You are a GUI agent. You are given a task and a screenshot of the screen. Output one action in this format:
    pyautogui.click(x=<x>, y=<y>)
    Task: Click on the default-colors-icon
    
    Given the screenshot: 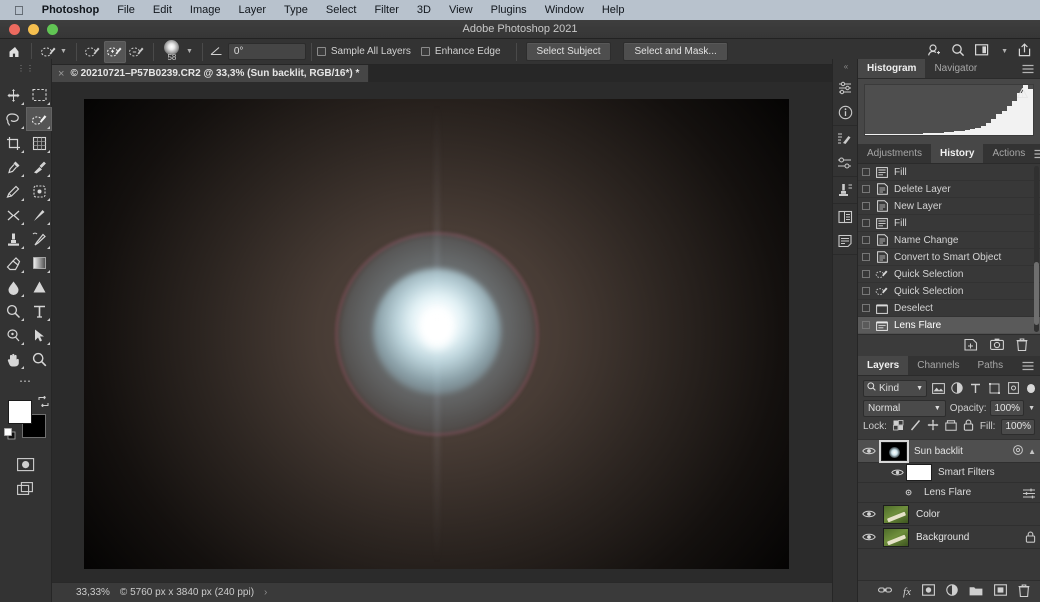 What is the action you would take?
    pyautogui.click(x=10, y=435)
    